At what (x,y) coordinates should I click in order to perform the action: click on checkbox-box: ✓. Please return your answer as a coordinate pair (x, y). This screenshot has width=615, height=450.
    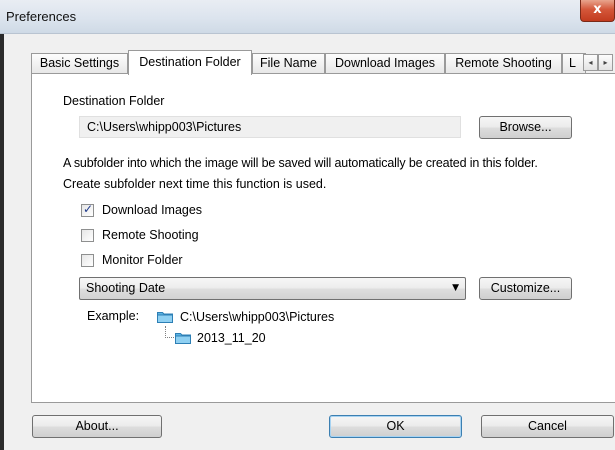
    Looking at the image, I should click on (87, 209).